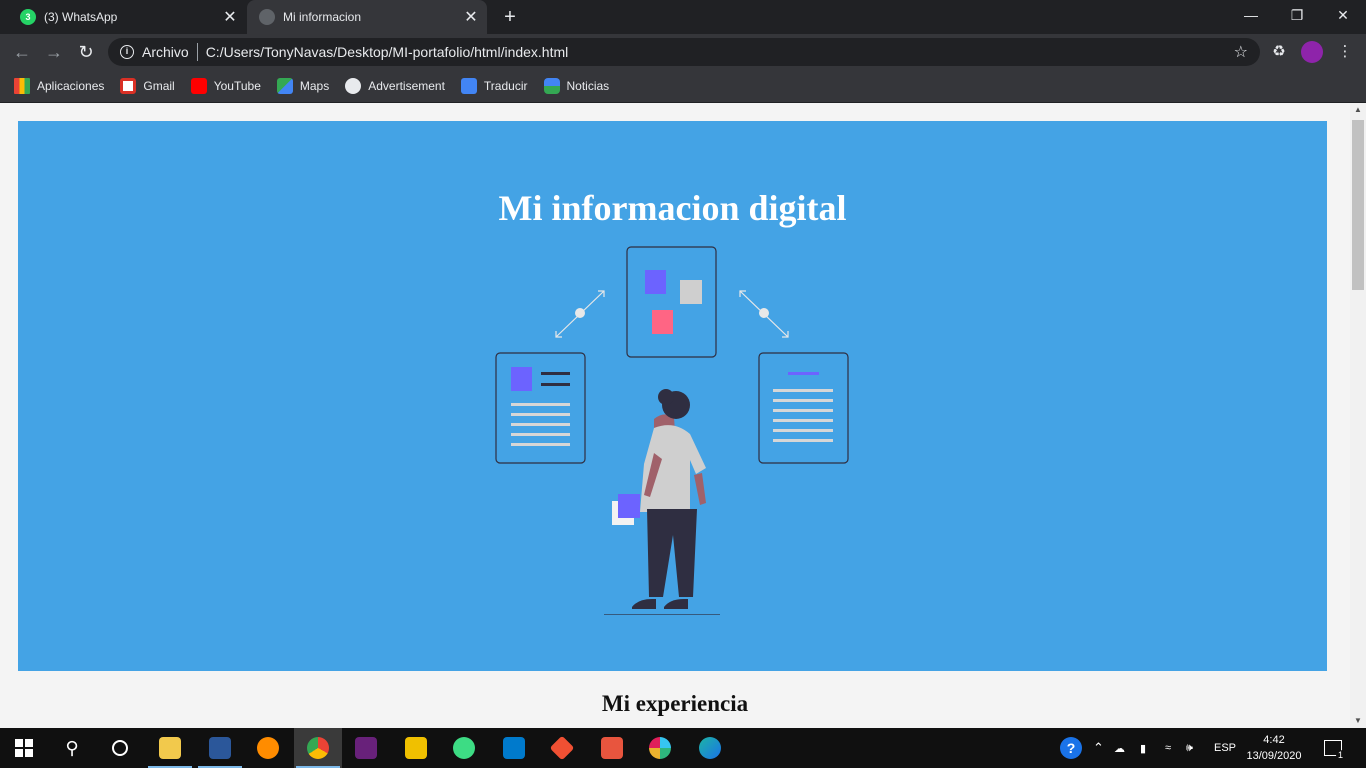  What do you see at coordinates (1341, 755) in the screenshot?
I see `notification-count: 1` at bounding box center [1341, 755].